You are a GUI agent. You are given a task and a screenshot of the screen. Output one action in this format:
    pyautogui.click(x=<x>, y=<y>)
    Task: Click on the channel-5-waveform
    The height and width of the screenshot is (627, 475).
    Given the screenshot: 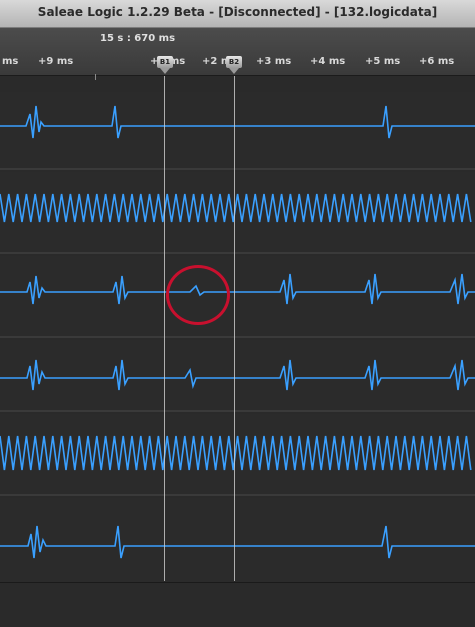 What is the action you would take?
    pyautogui.click(x=236, y=453)
    